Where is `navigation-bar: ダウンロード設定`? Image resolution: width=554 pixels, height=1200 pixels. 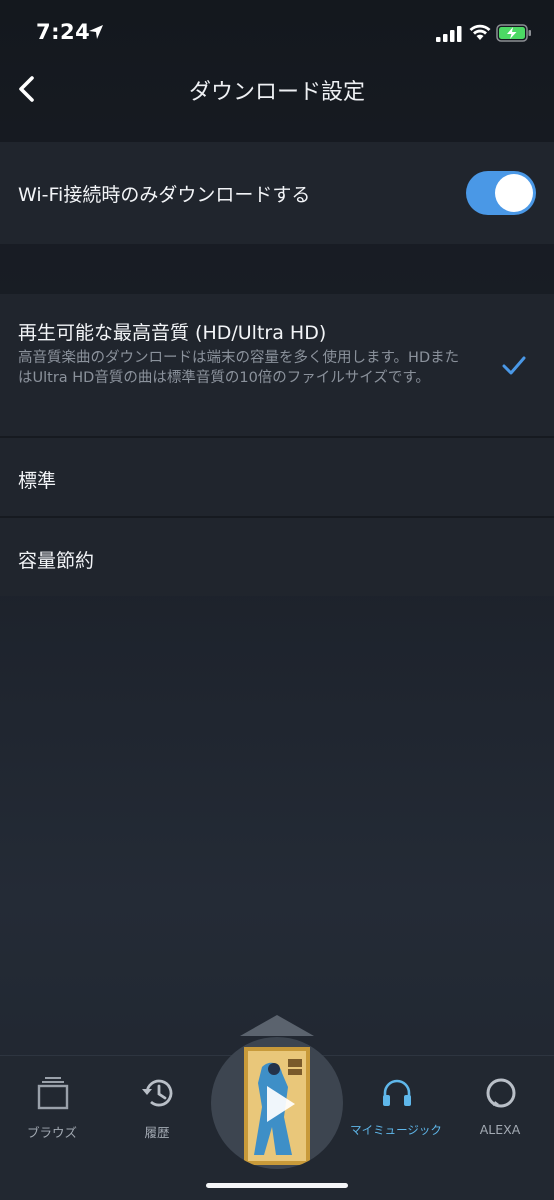 navigation-bar: ダウンロード設定 is located at coordinates (277, 89).